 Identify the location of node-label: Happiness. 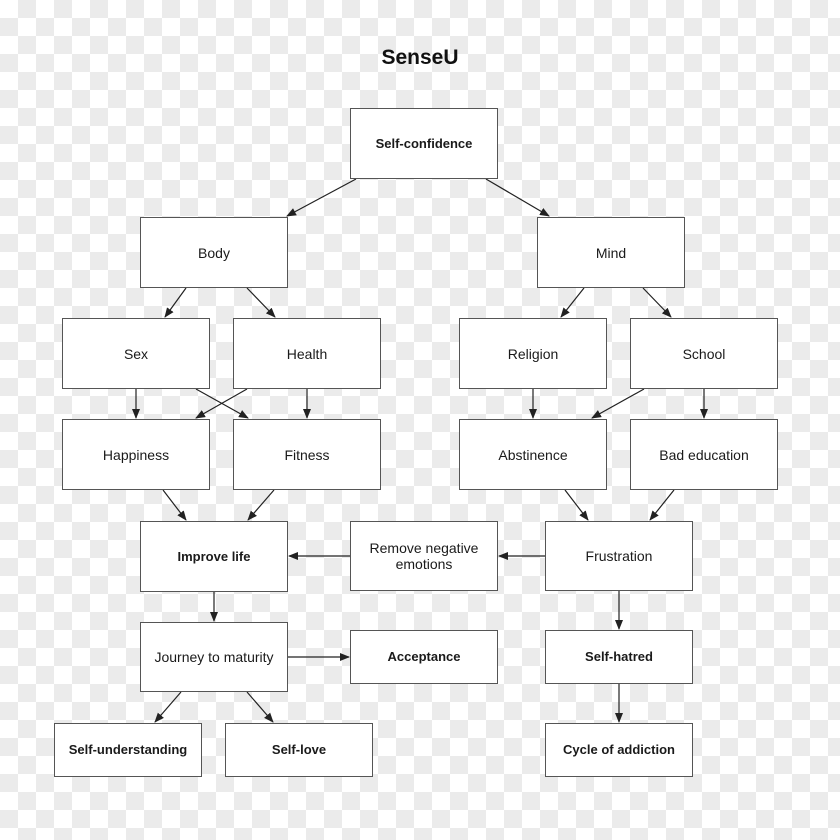
(136, 454).